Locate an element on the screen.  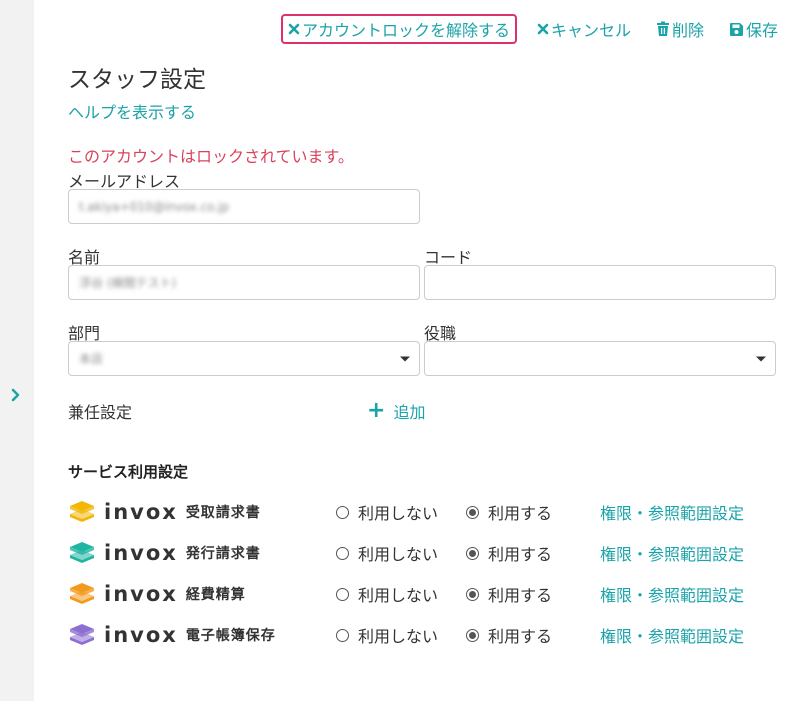
service-logo: invox 受取請求書 is located at coordinates (164, 512).